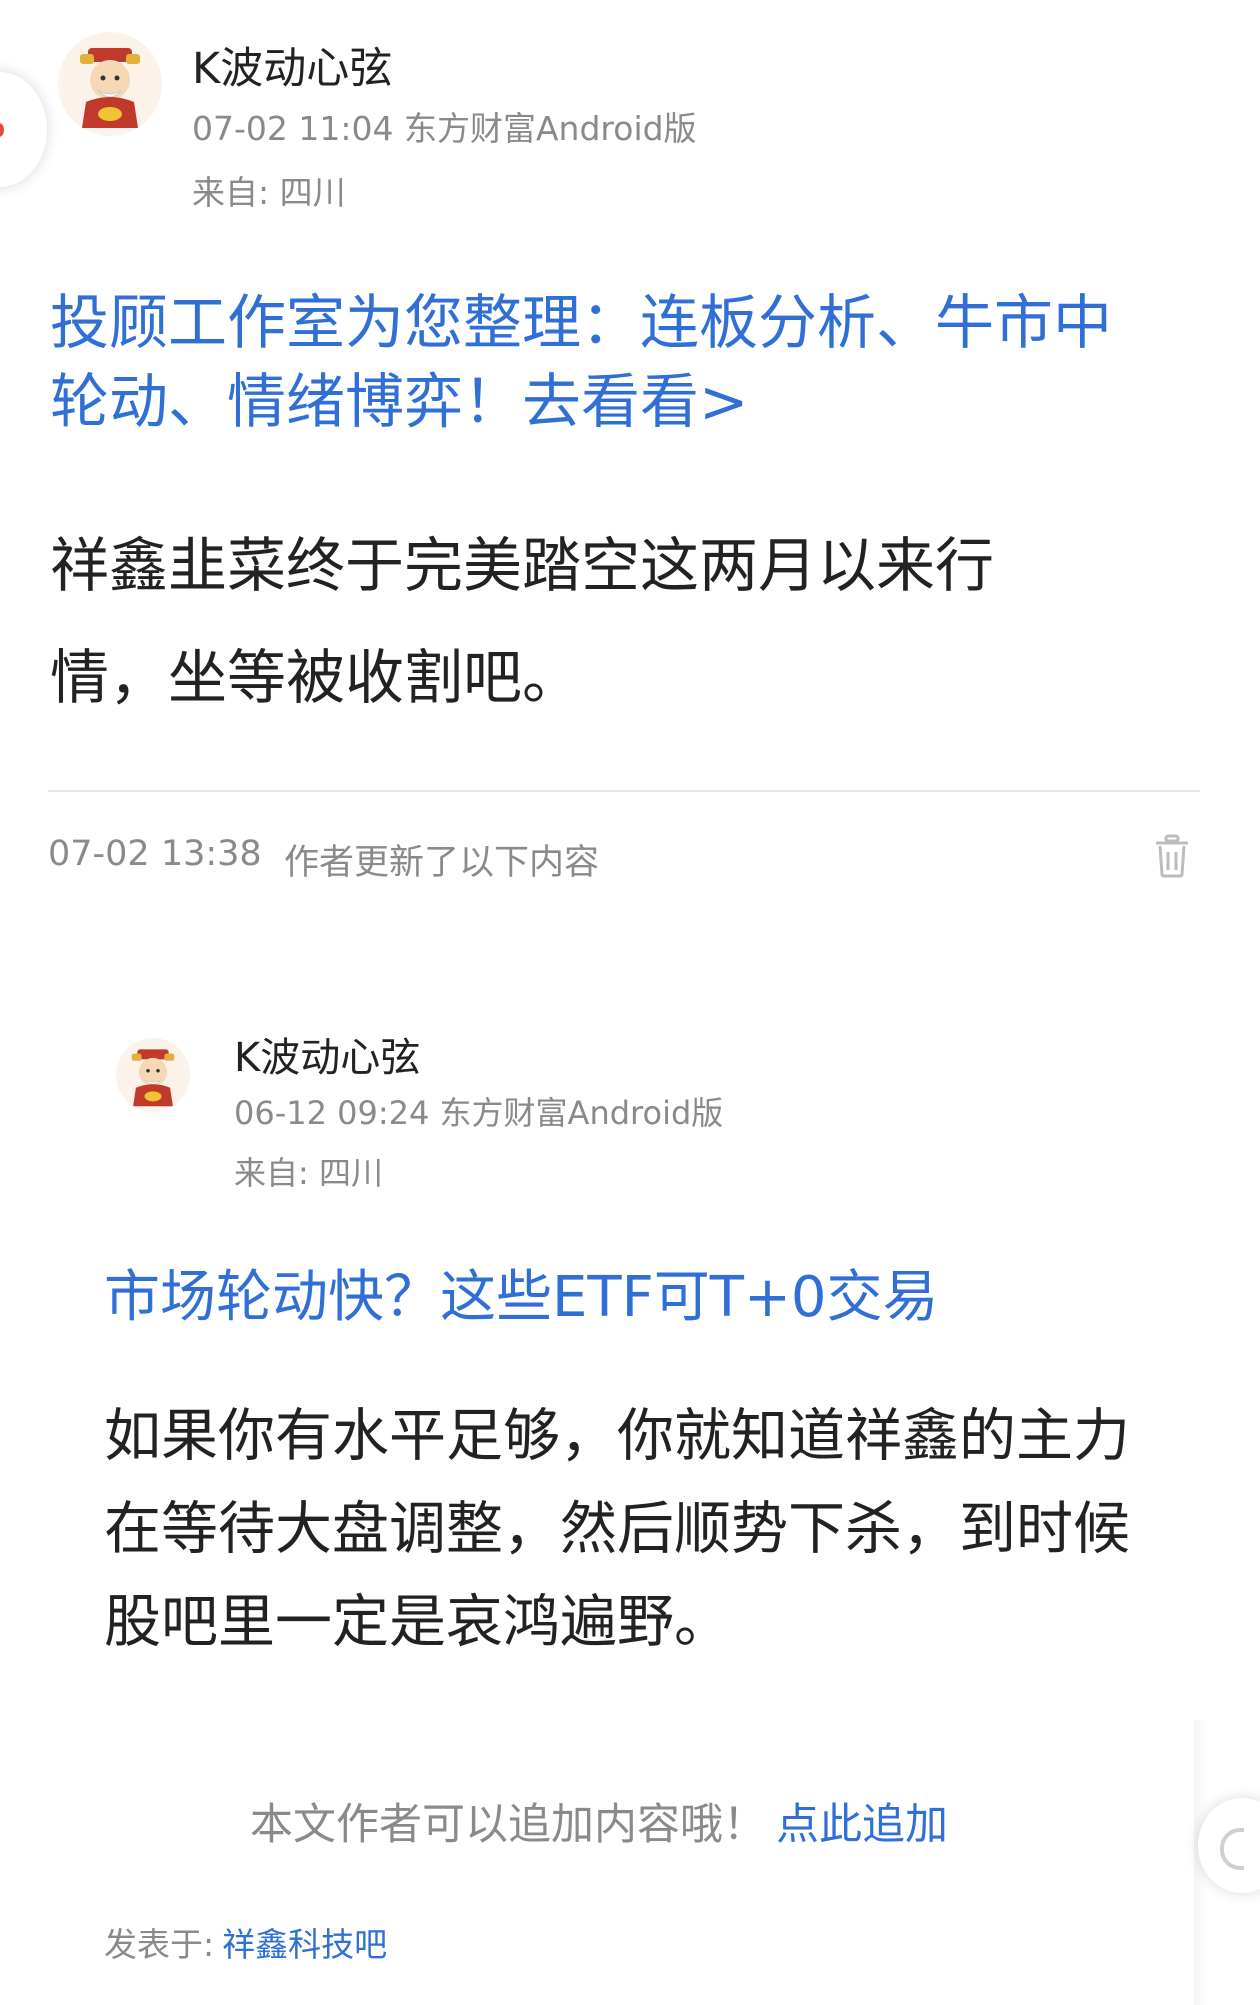 This screenshot has height=2005, width=1260. Describe the element at coordinates (1232, 1849) in the screenshot. I see `partial-icon` at that location.